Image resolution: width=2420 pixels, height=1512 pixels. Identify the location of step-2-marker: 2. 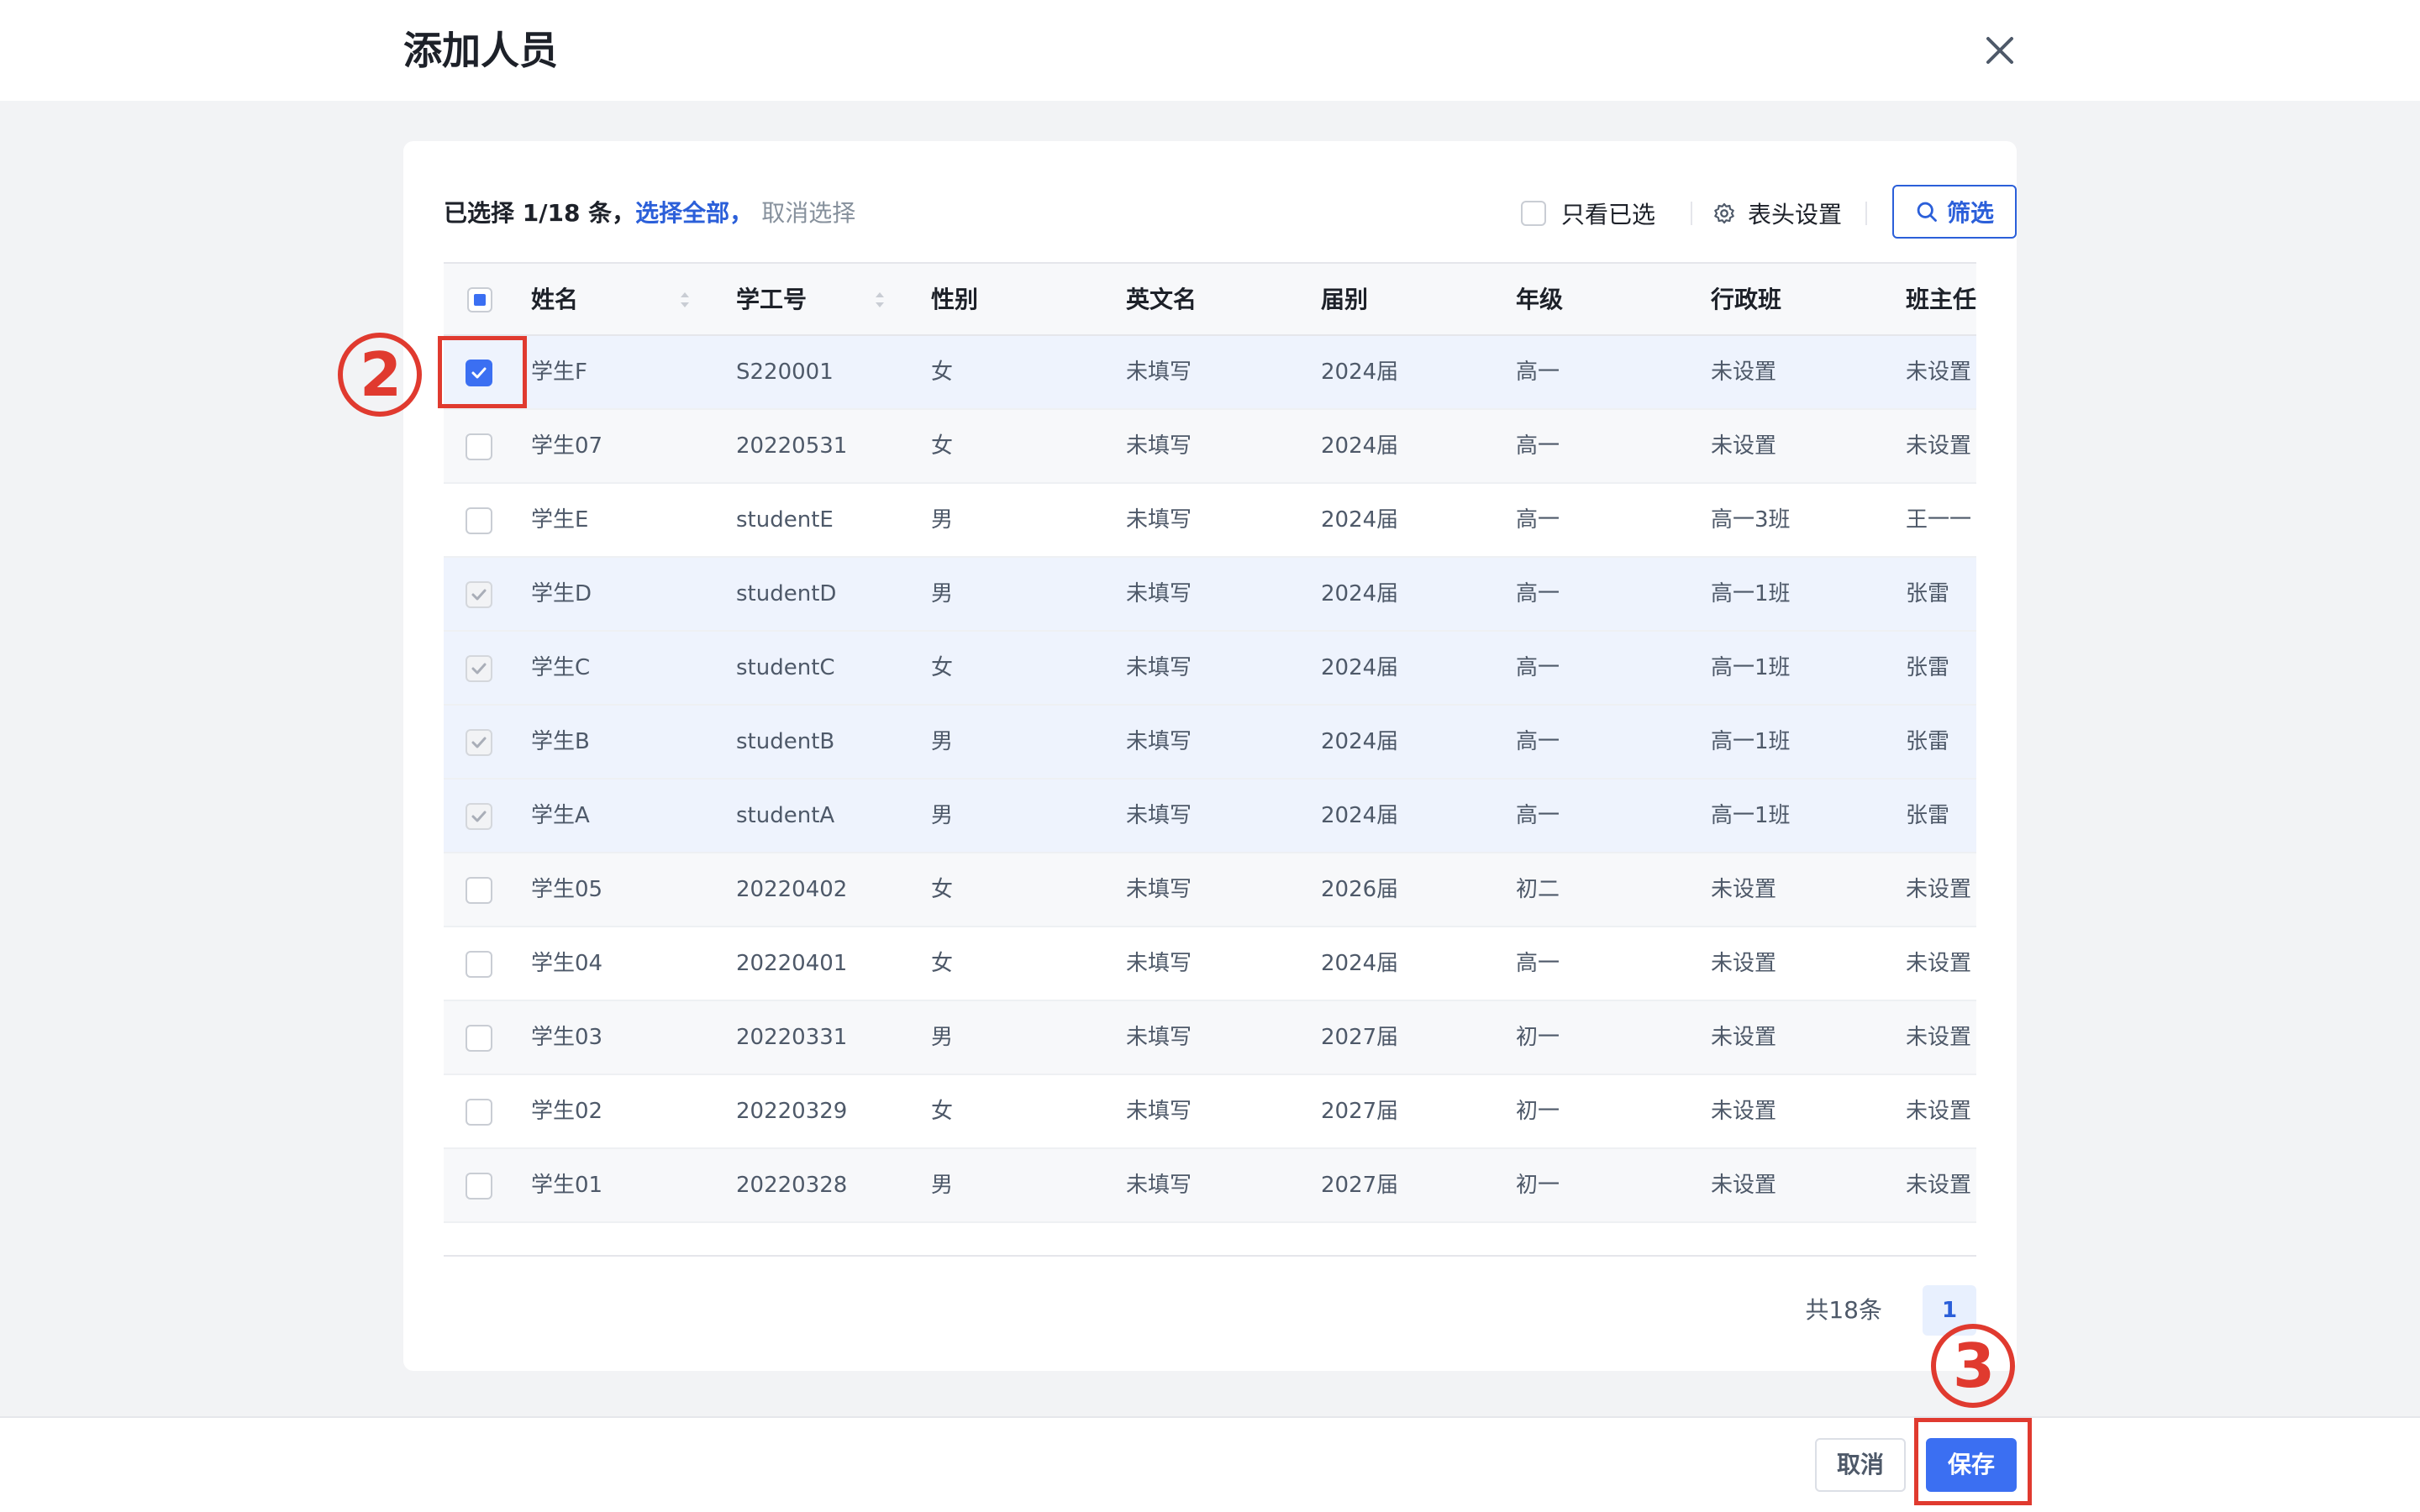
(381, 375).